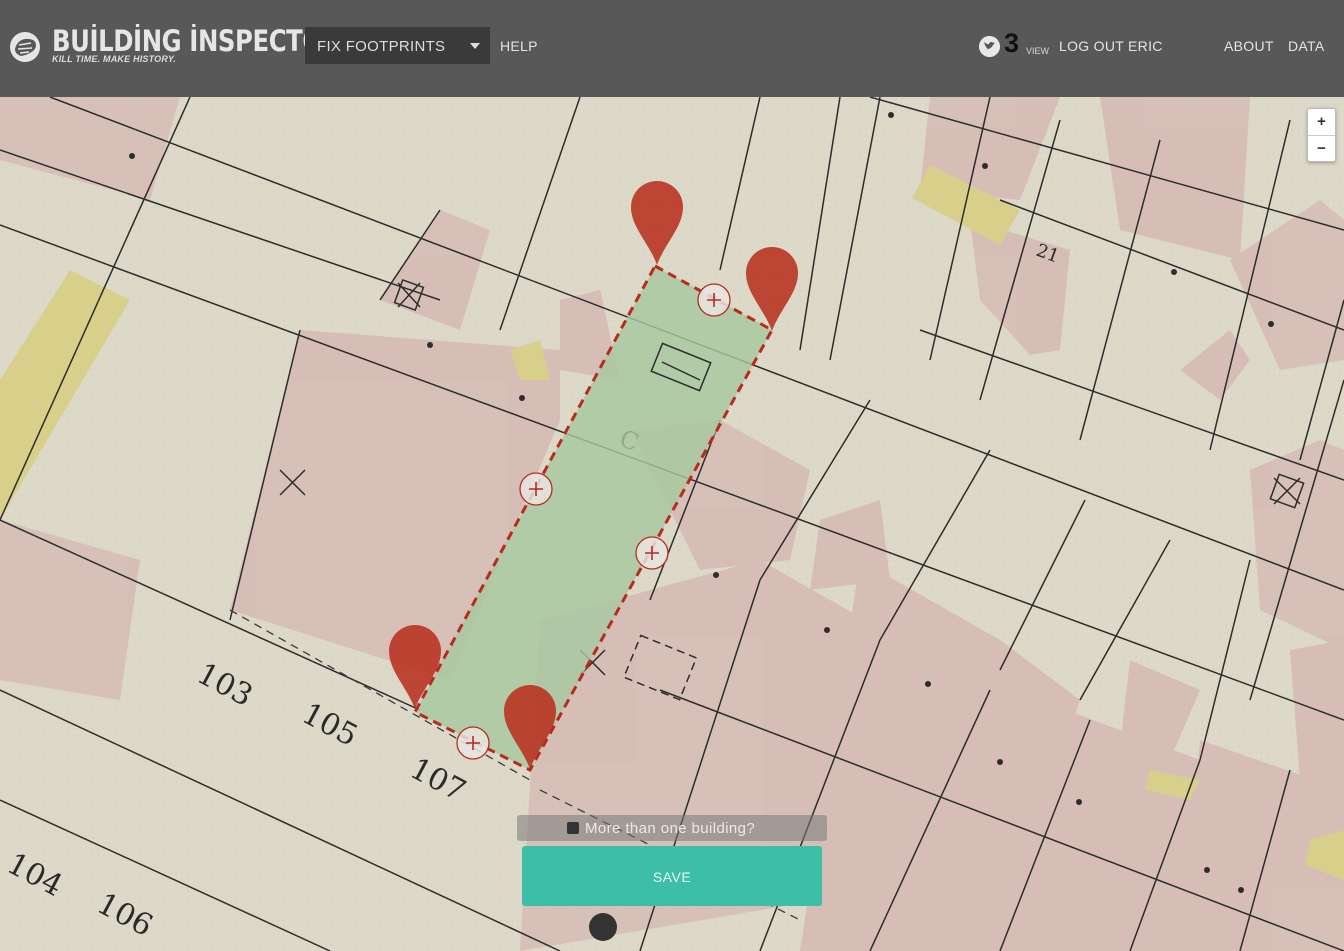  What do you see at coordinates (1111, 46) in the screenshot?
I see `logout-link: LOG OUT ERIC` at bounding box center [1111, 46].